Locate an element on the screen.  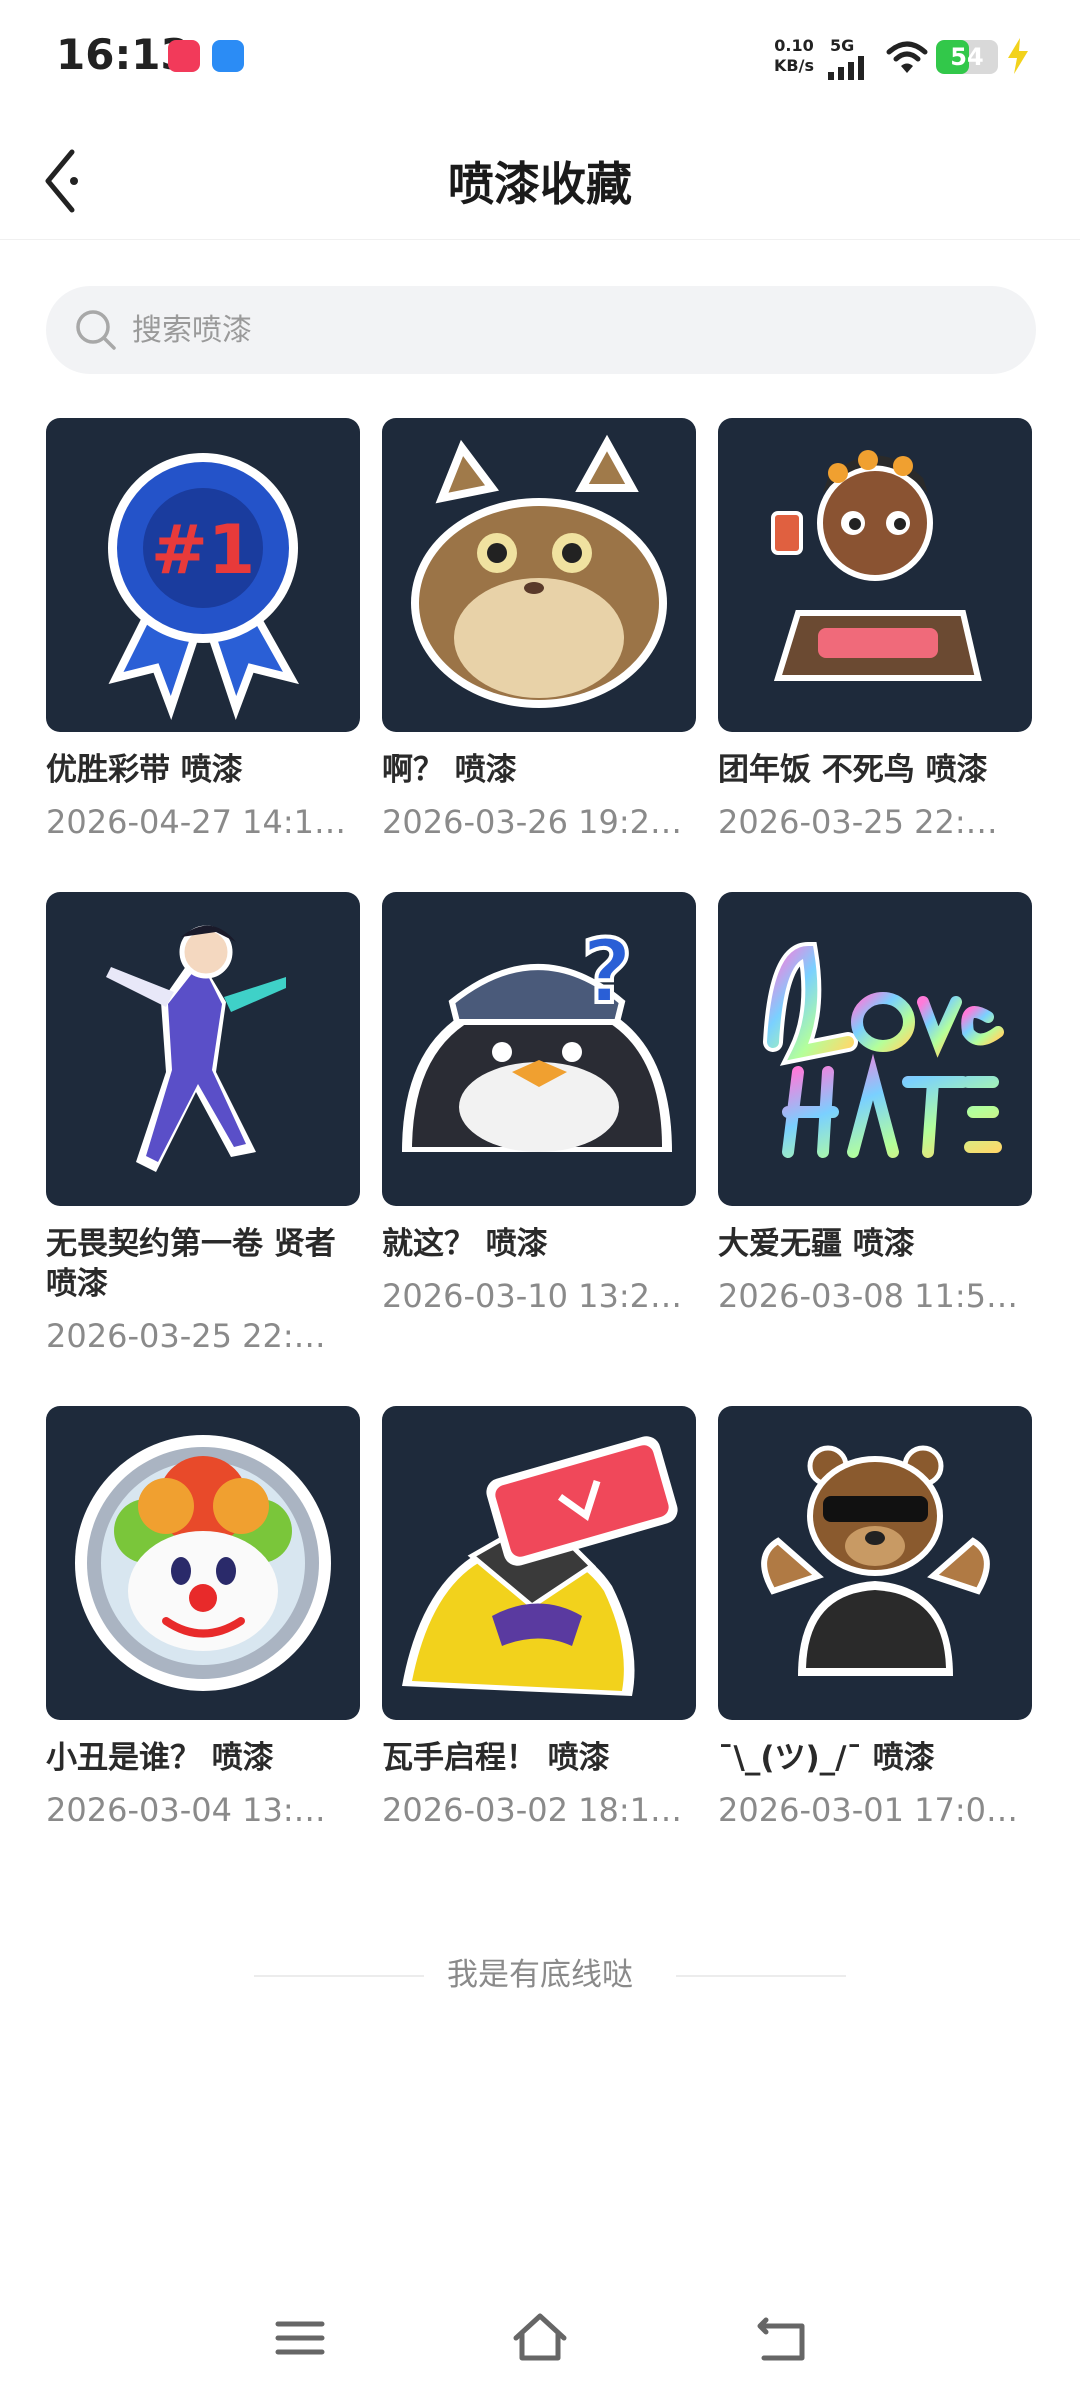
spray-title: 无畏契约第一卷 贤者 喷漆 is located at coordinates (191, 1264).